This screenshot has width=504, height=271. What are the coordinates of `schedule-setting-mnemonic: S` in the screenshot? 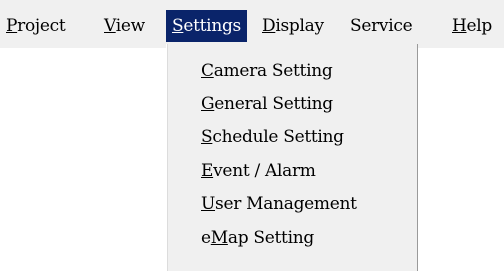 It's located at (207, 137).